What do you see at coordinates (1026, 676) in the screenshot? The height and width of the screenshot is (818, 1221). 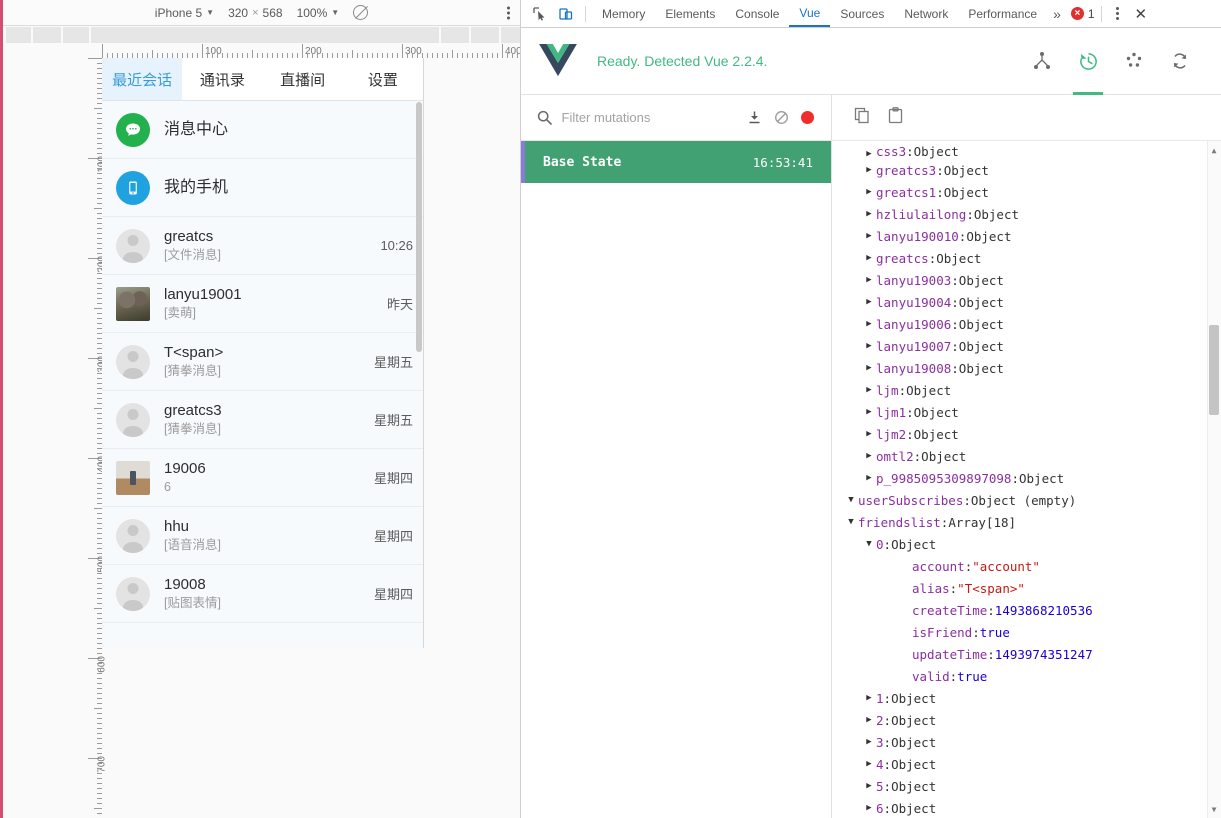 I see `state-tree-node: valid: true` at bounding box center [1026, 676].